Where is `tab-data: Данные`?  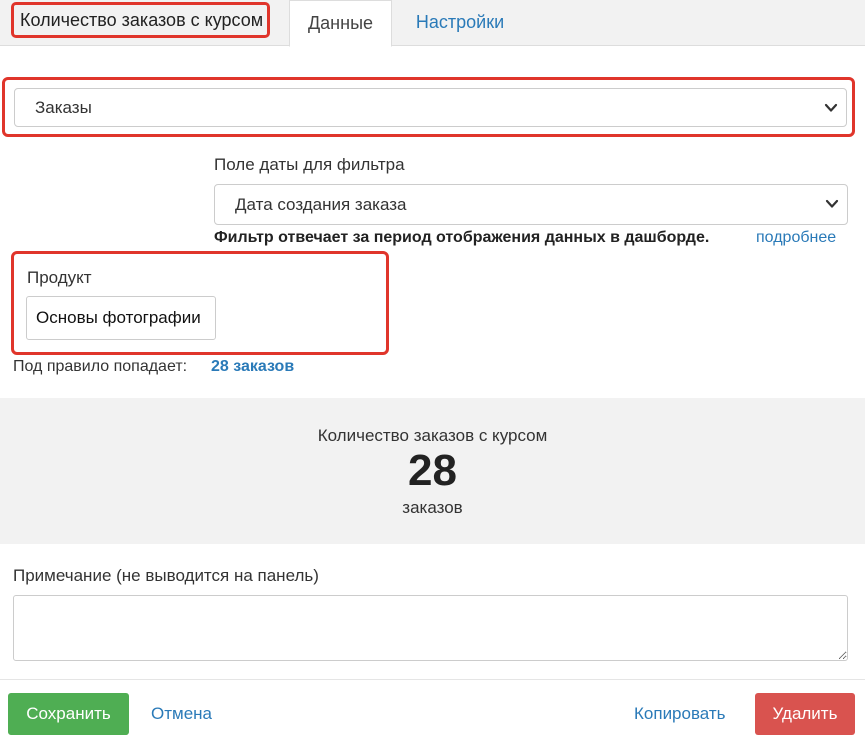 tab-data: Данные is located at coordinates (340, 23).